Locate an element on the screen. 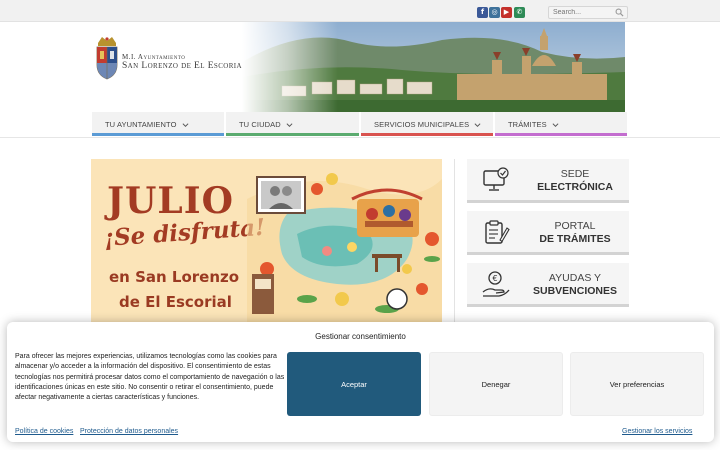  euro-hand-icon: € is located at coordinates (496, 284).